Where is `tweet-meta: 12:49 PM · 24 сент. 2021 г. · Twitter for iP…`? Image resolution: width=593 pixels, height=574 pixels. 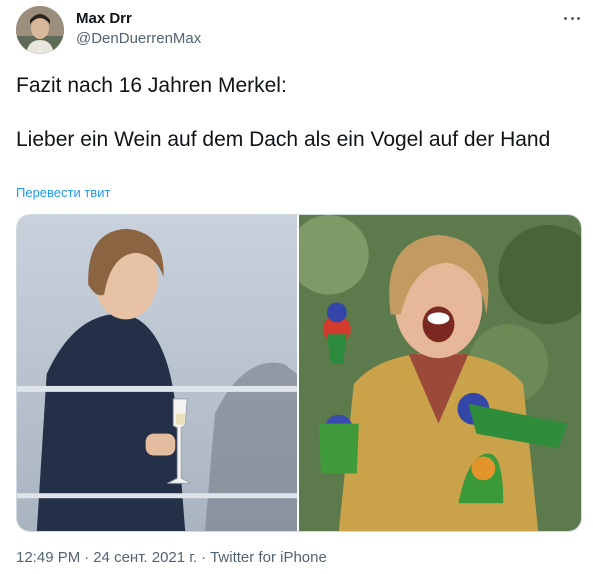 tweet-meta: 12:49 PM · 24 сент. 2021 г. · Twitter for iP… is located at coordinates (171, 558).